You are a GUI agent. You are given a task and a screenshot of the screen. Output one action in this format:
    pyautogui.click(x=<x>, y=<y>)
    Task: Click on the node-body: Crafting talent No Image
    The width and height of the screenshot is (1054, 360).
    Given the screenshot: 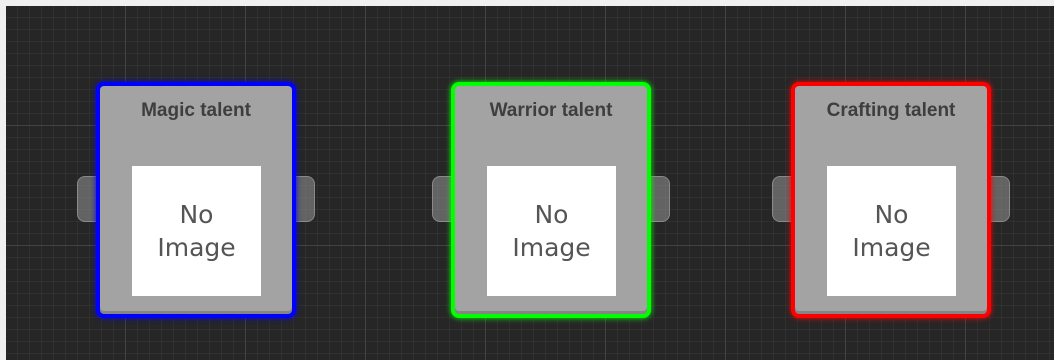 What is the action you would take?
    pyautogui.click(x=891, y=200)
    